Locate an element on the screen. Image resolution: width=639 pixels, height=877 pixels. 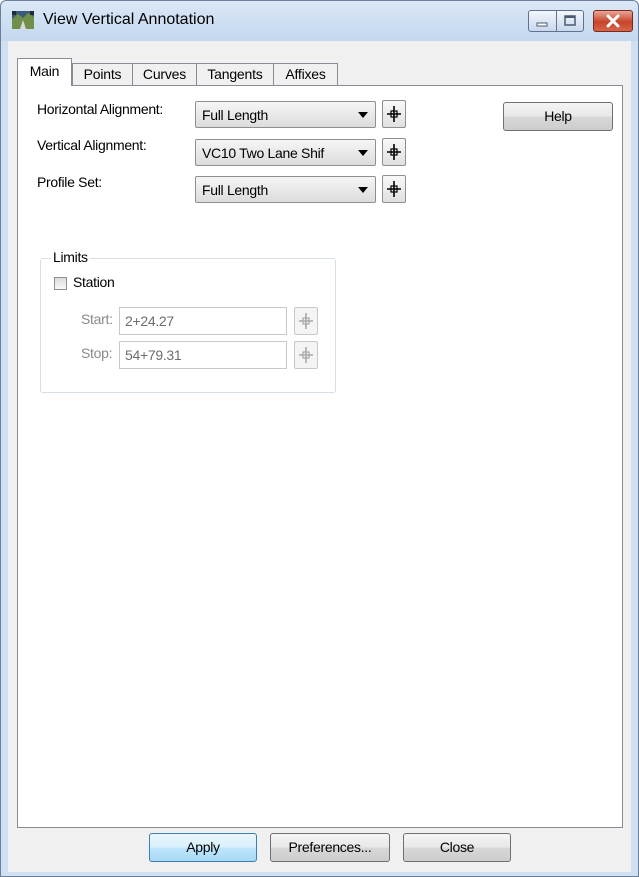
close-icon is located at coordinates (613, 21).